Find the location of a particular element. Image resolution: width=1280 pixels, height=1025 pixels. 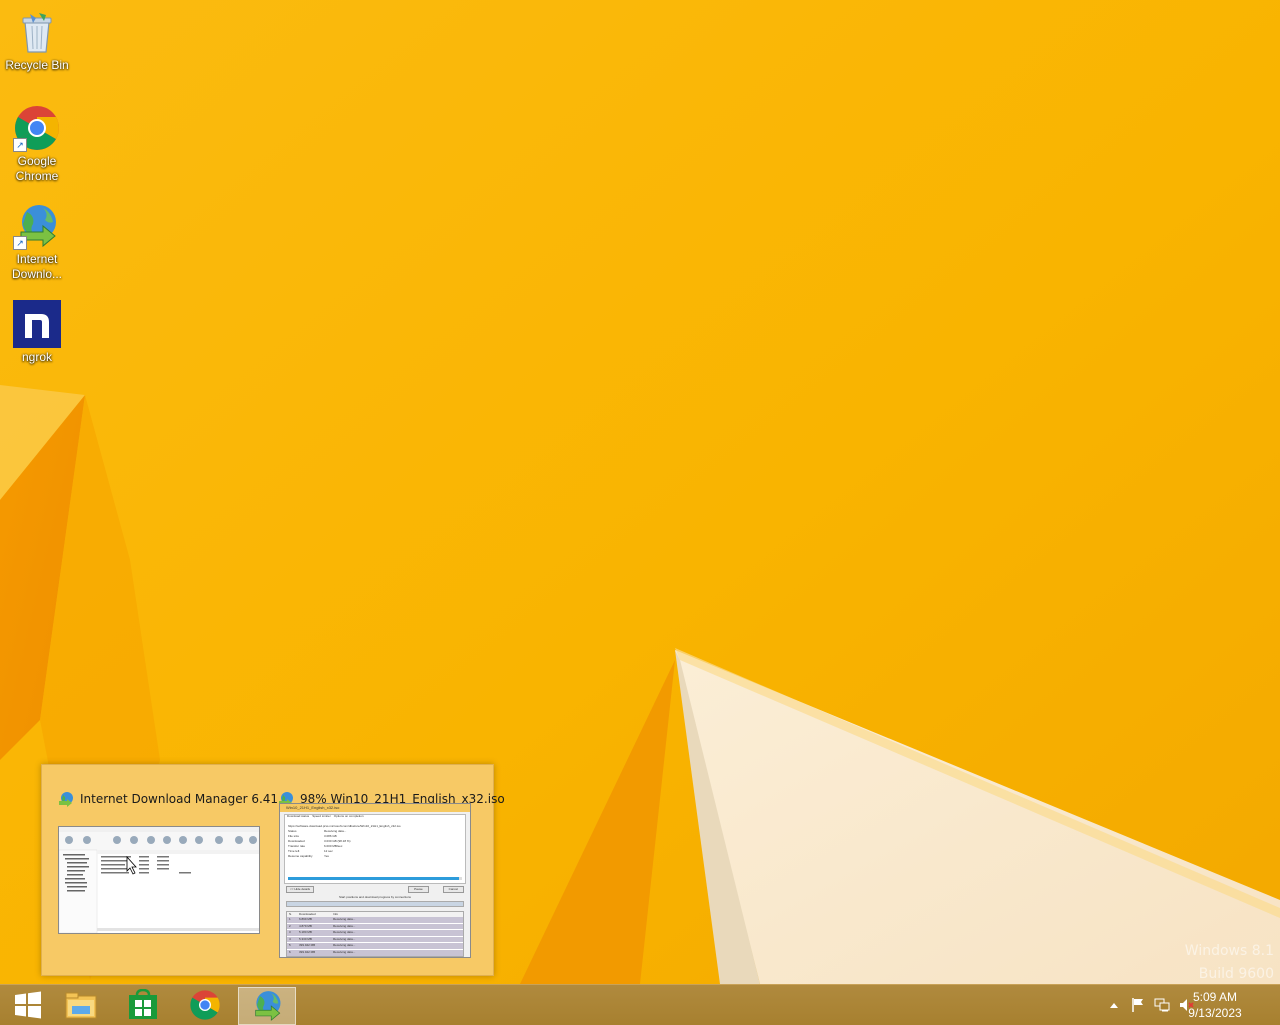

os-version-watermark: Windows 8.1 Build 9600 is located at coordinates (1229, 963).